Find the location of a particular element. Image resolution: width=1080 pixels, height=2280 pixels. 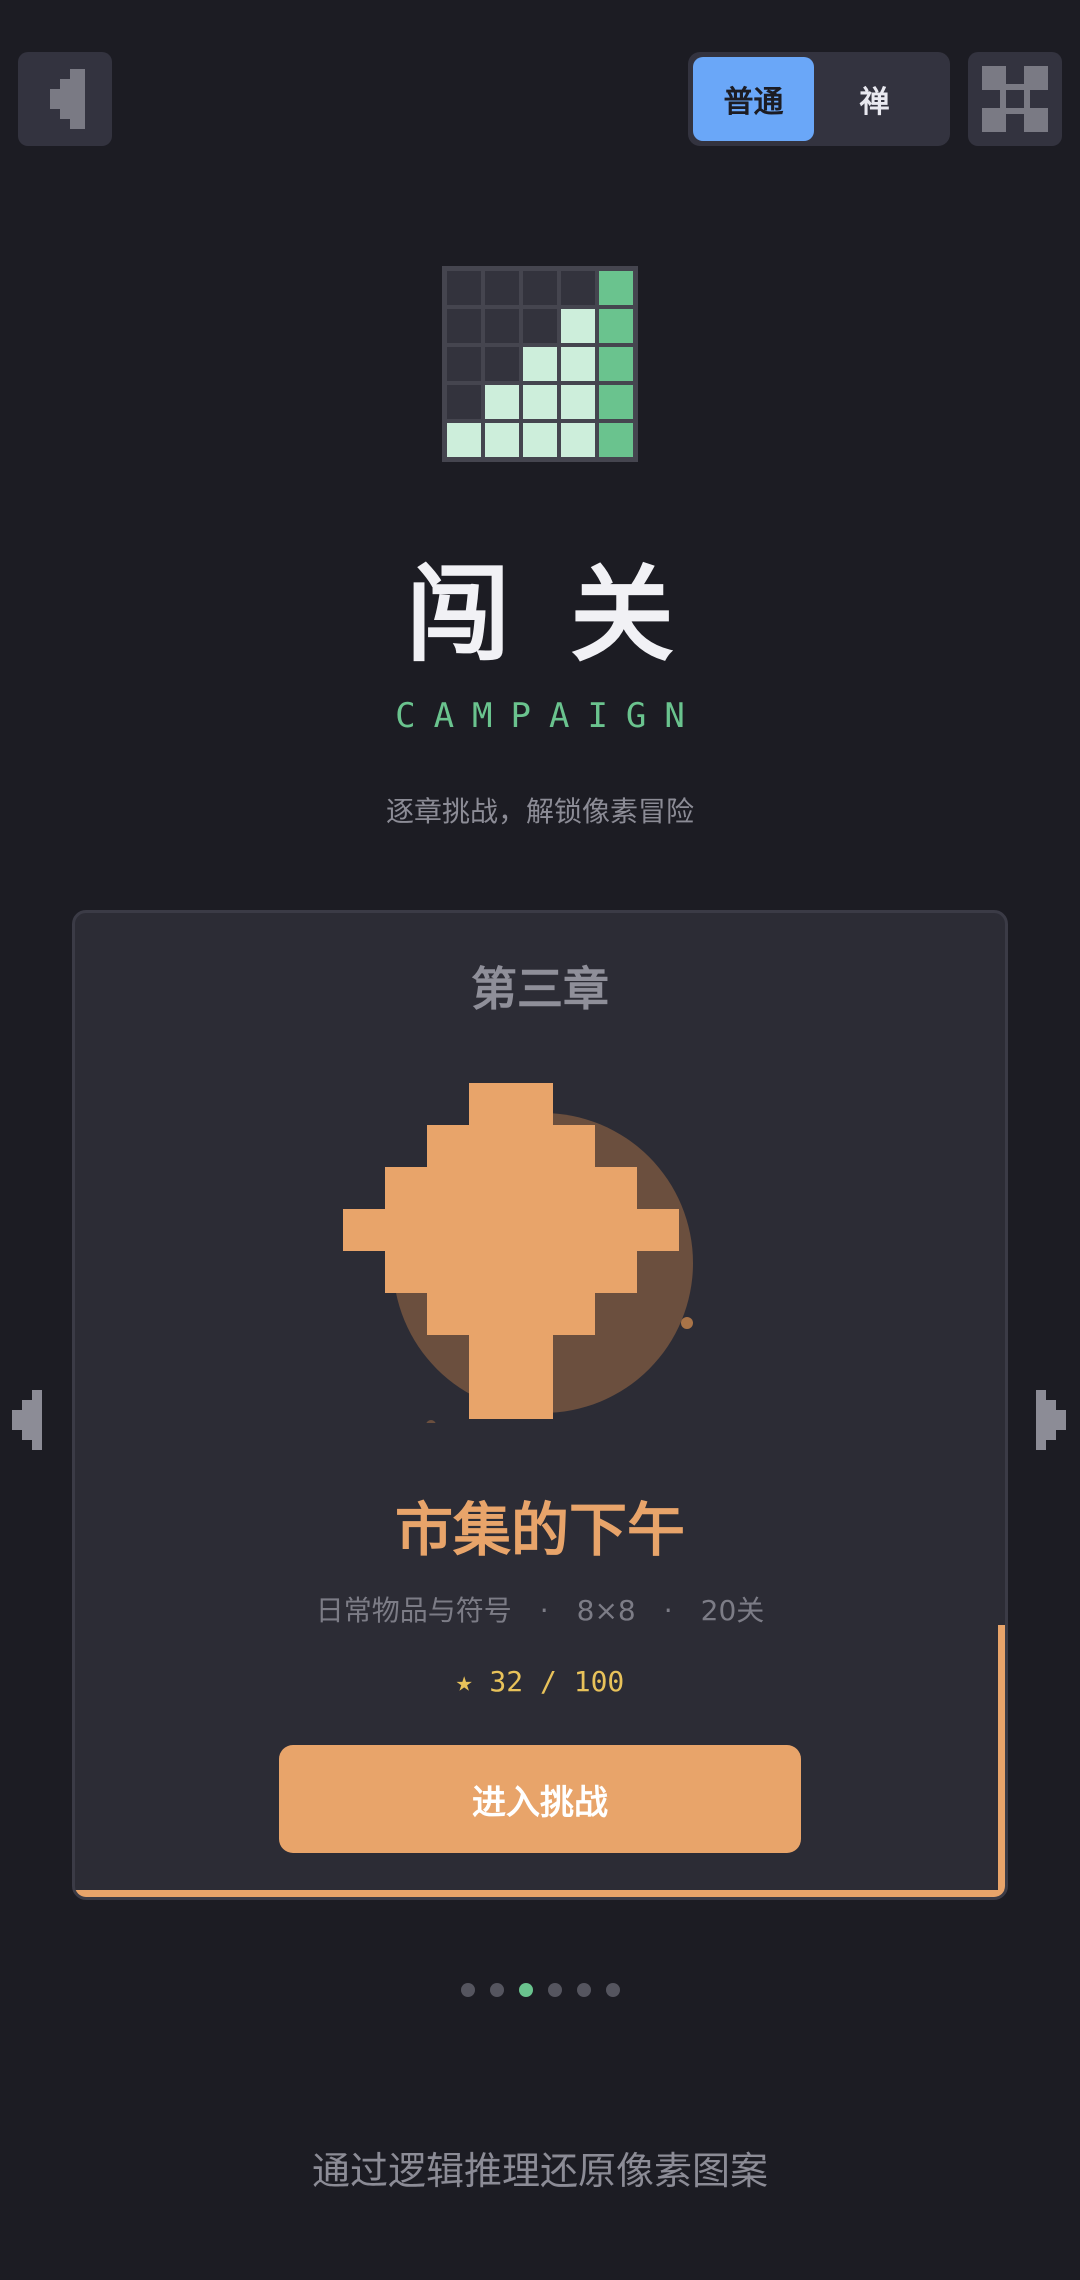

page-title: 闯关 is located at coordinates (569, 615).